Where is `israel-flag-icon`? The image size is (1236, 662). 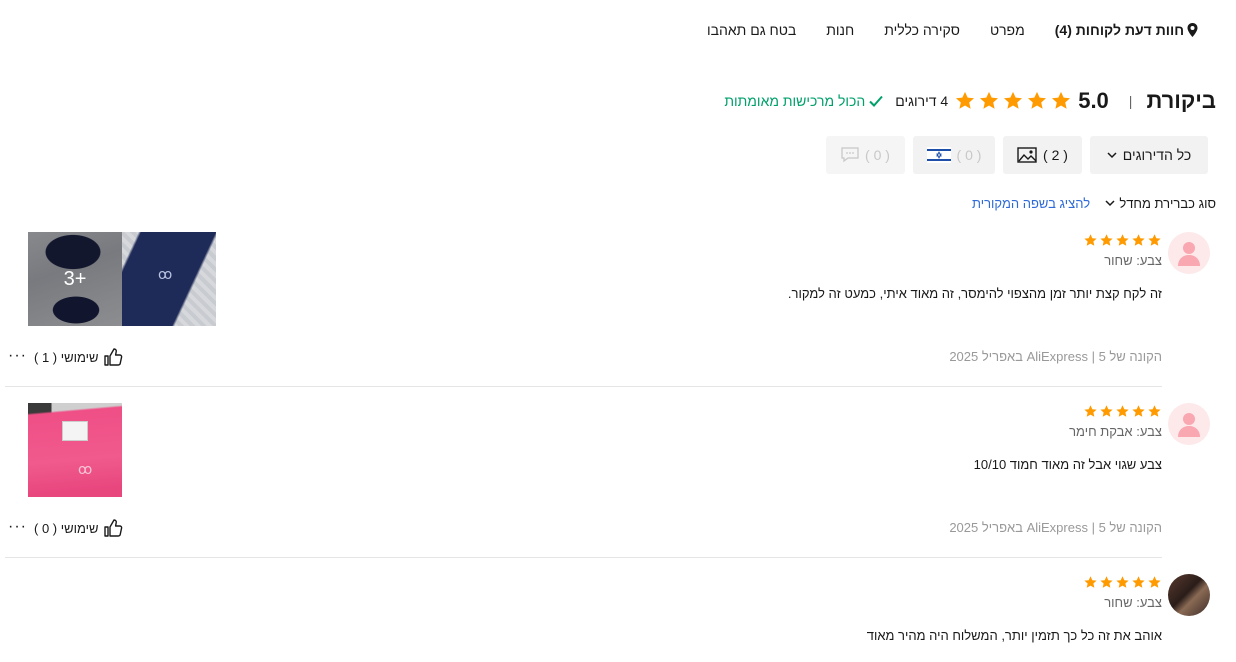
israel-flag-icon is located at coordinates (938, 155).